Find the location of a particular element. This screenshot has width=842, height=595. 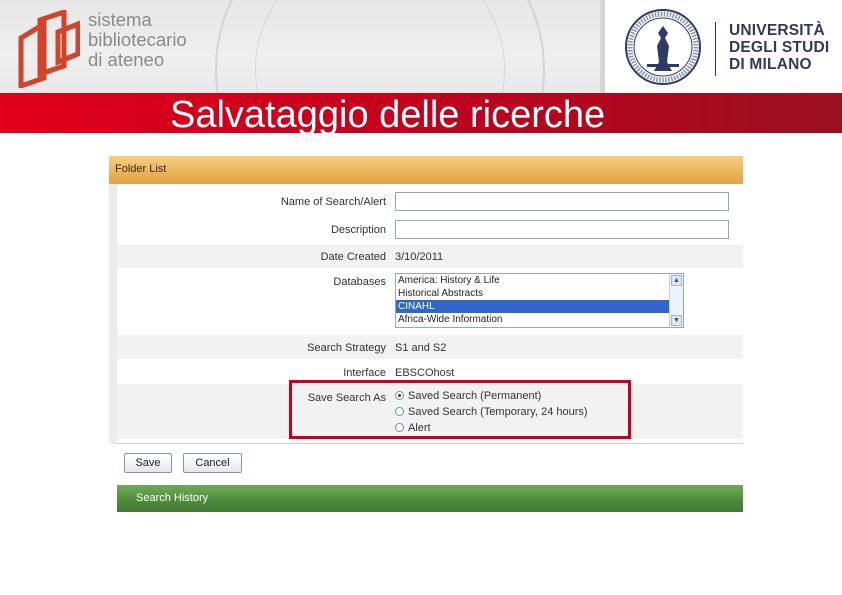

university-line-3: DI MILANO is located at coordinates (770, 64).